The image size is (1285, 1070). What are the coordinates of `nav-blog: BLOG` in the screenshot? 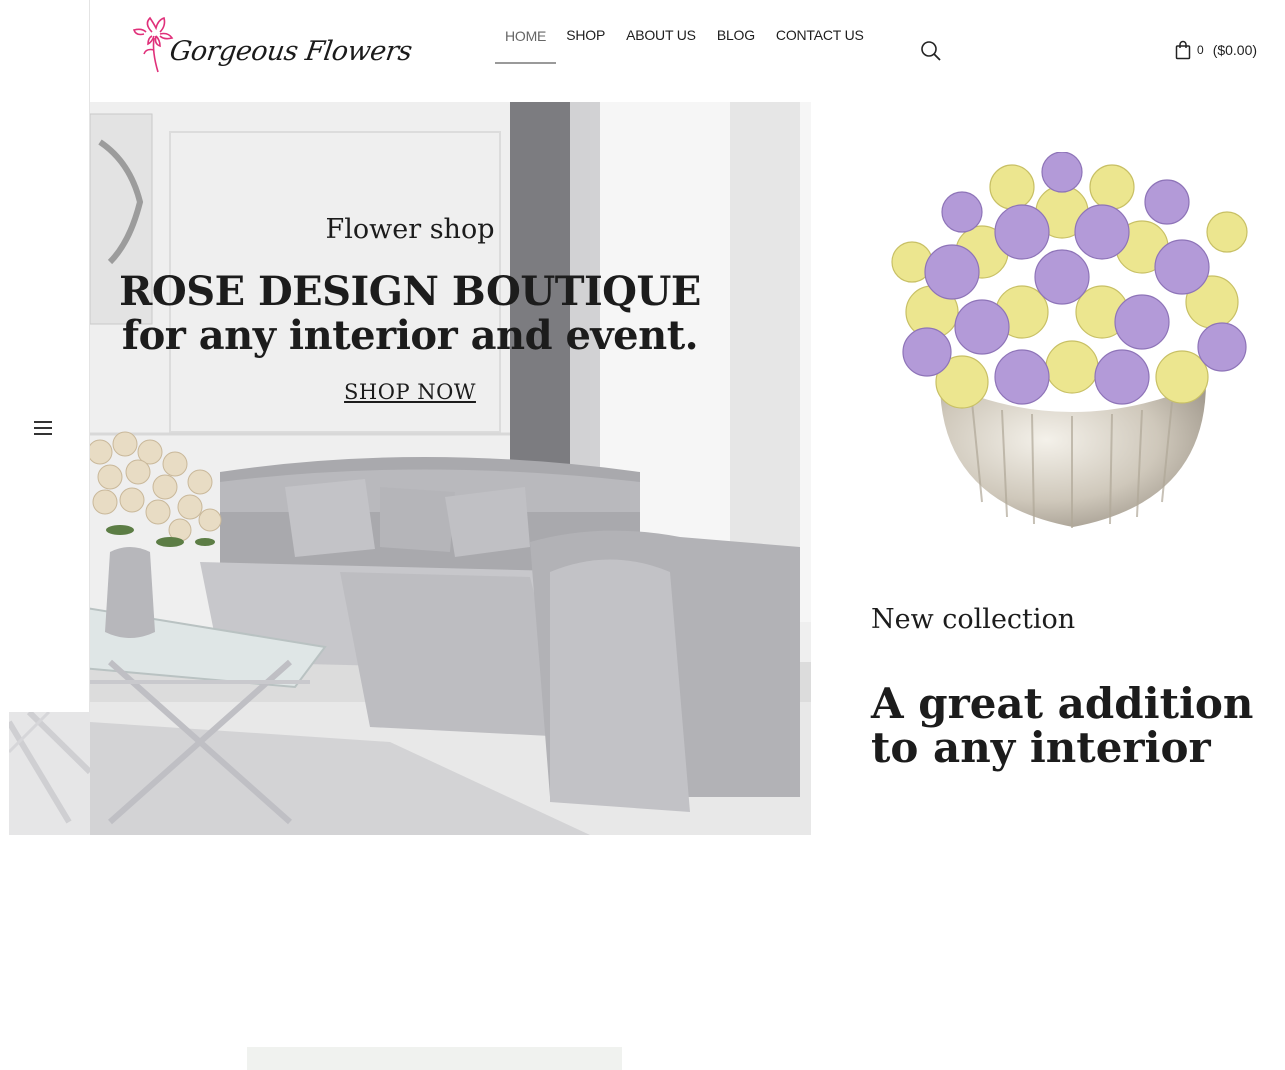 It's located at (736, 36).